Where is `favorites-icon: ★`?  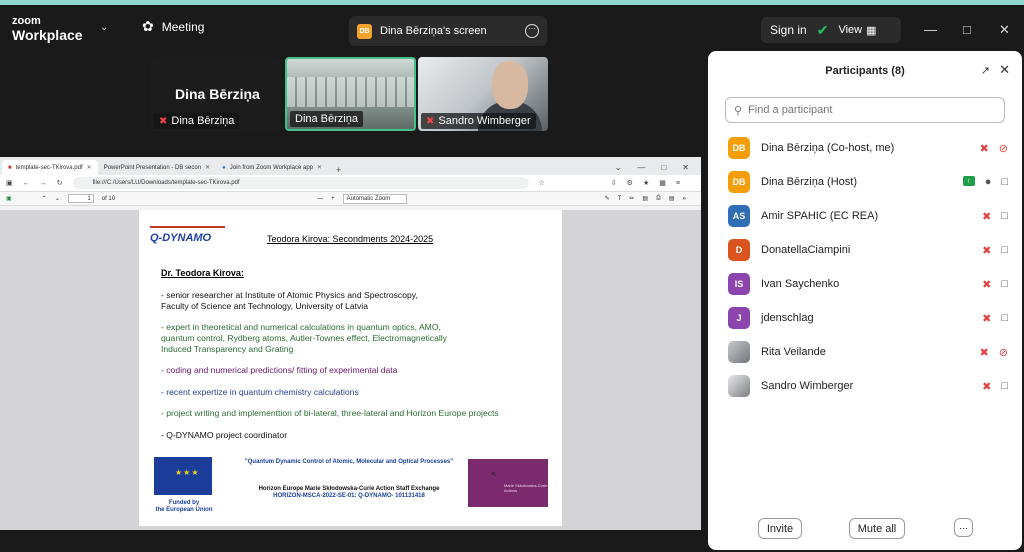 favorites-icon: ★ is located at coordinates (646, 183).